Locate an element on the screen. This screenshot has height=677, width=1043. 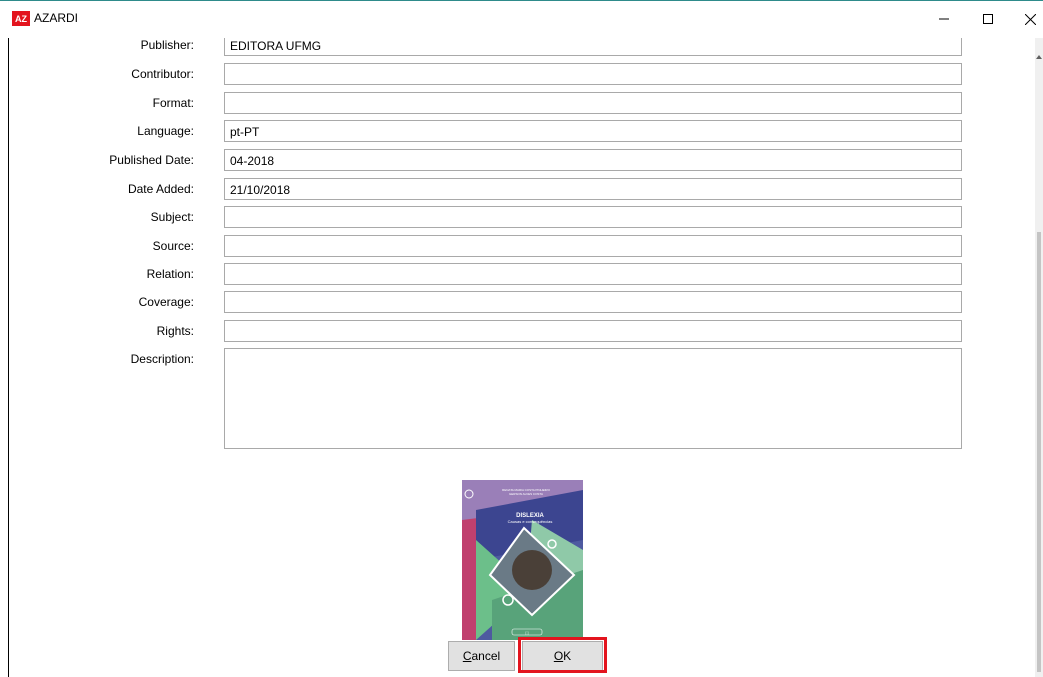
rights-field is located at coordinates (593, 331).